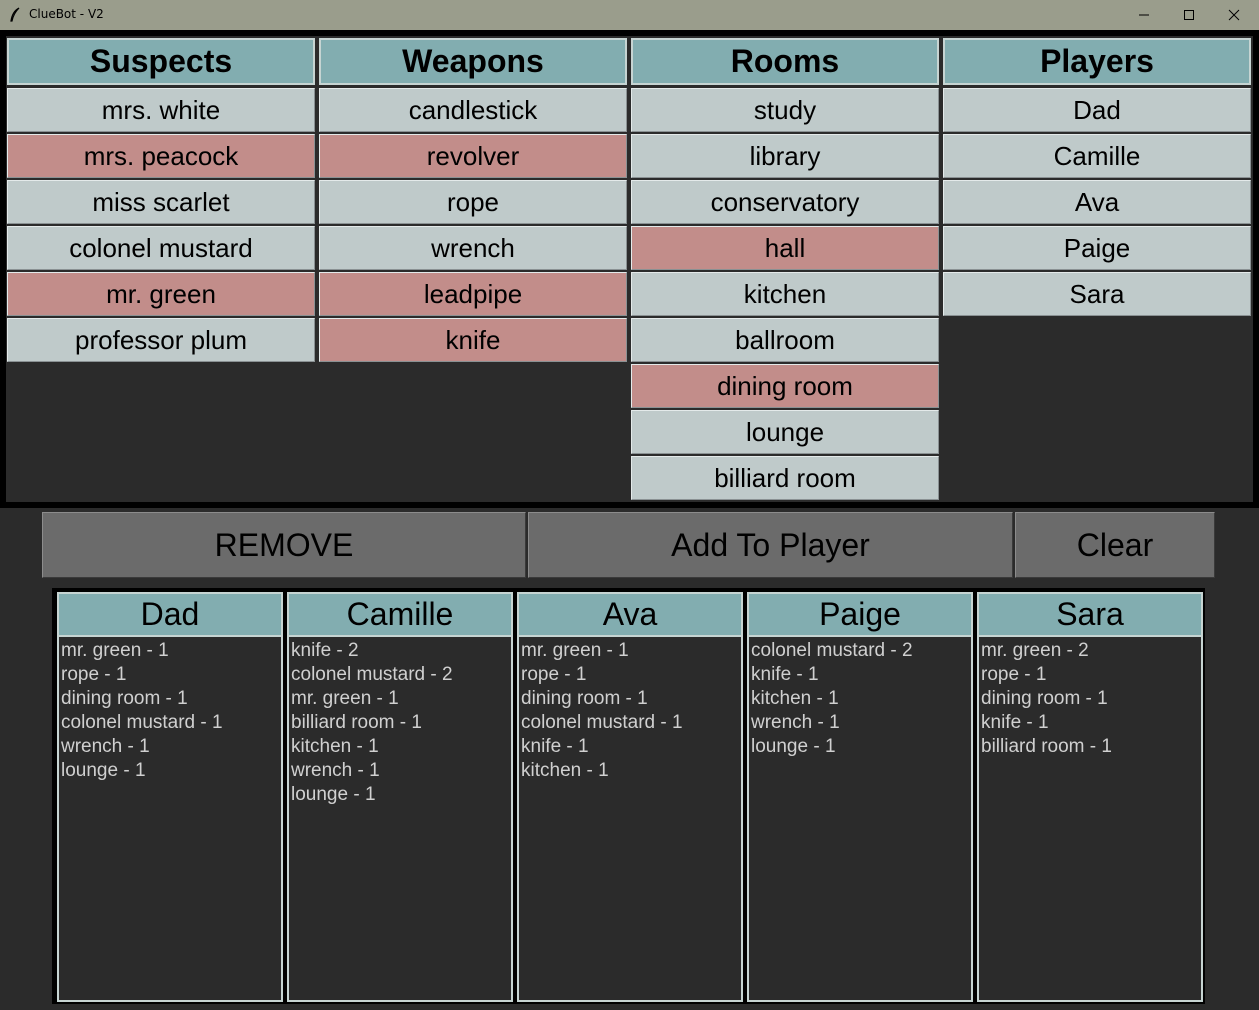 The height and width of the screenshot is (1010, 1259). I want to click on rooms-item: ballroom, so click(785, 340).